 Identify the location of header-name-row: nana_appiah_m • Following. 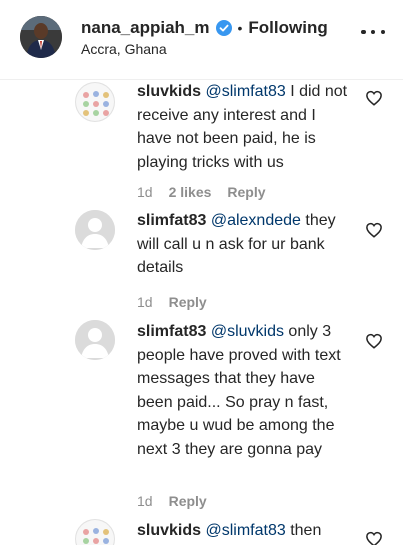
(204, 28).